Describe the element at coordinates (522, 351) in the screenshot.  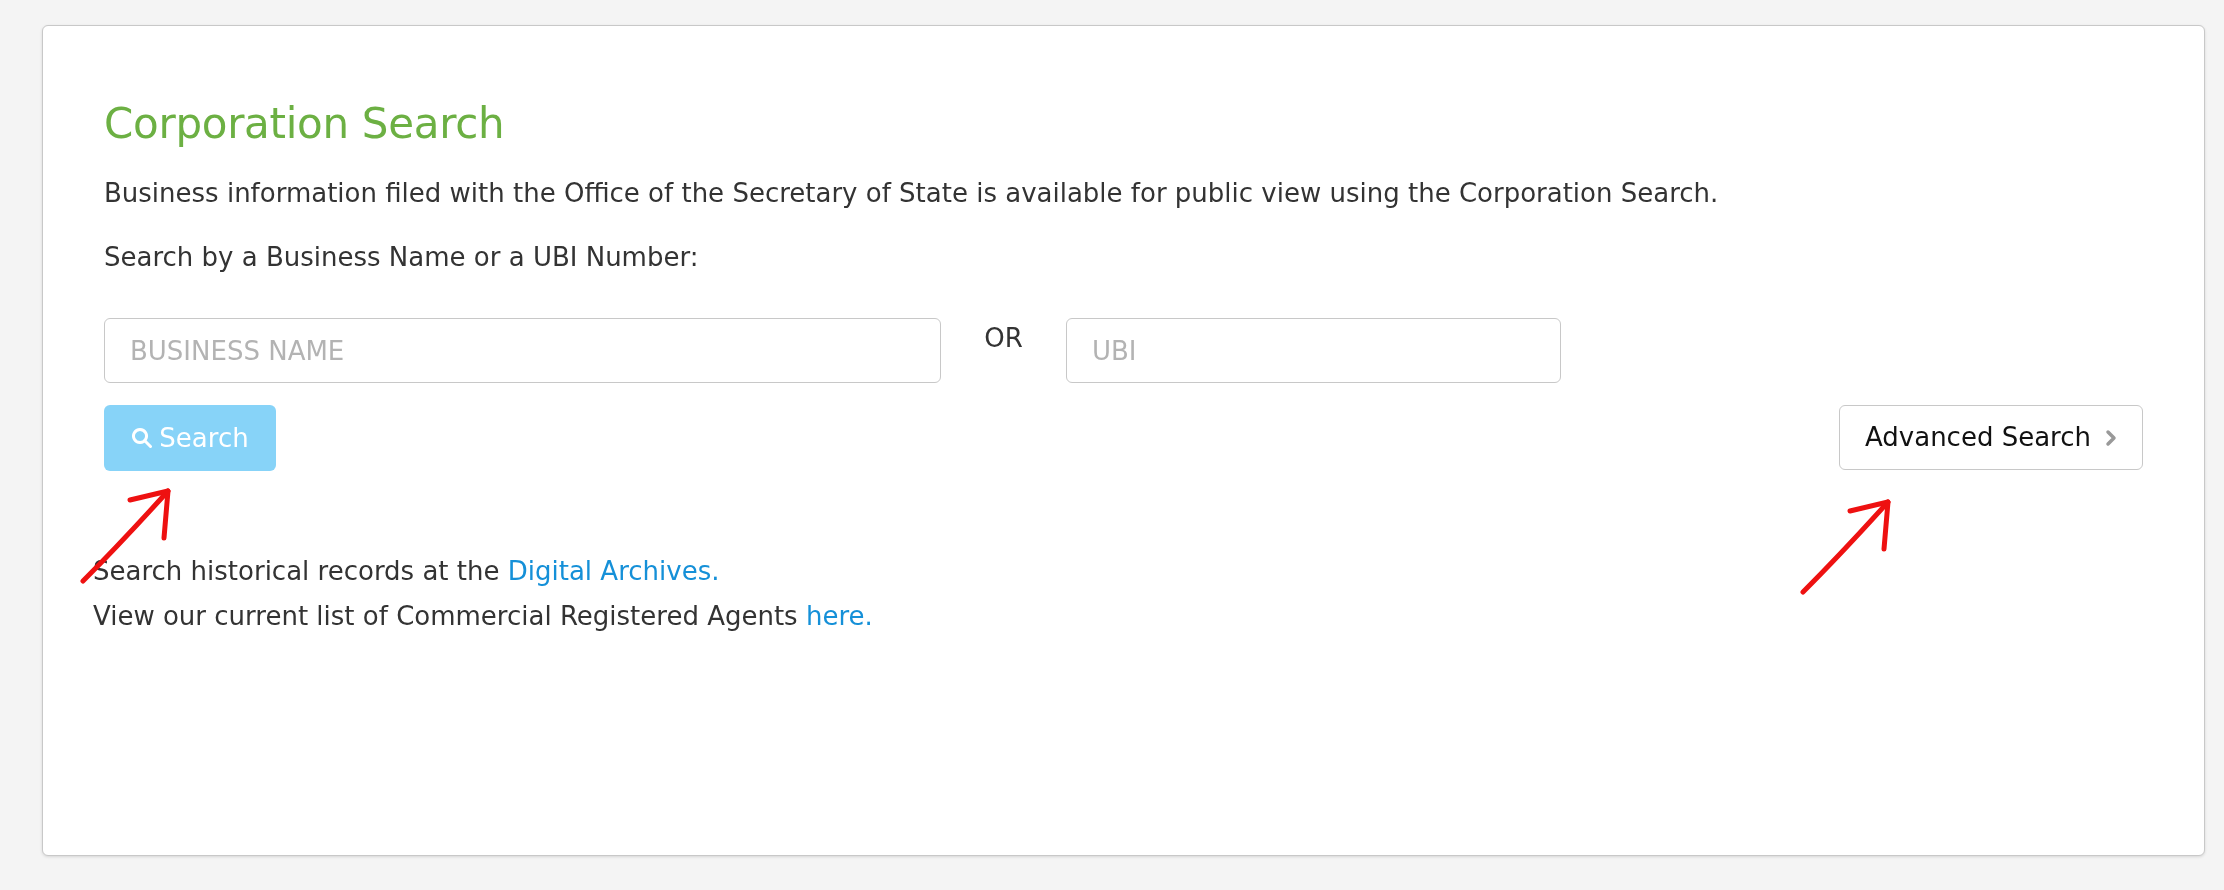
I see `business-name-field: BUSINESS NAME` at that location.